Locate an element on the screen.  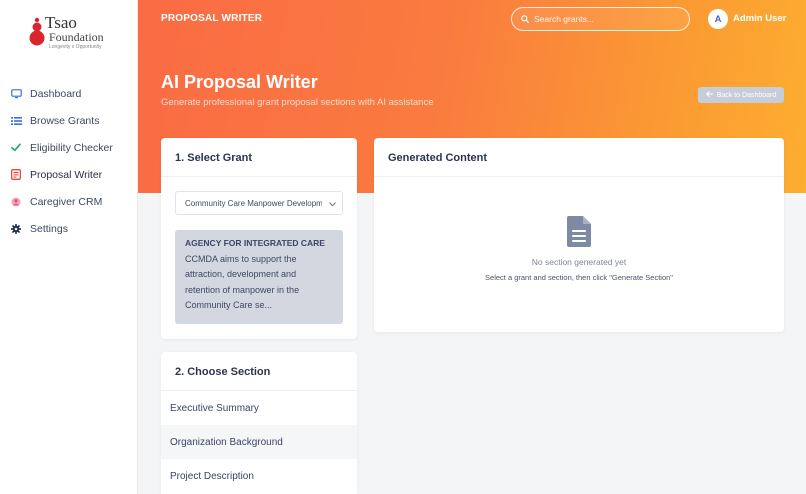
sidebar-item-browse-grants: Browse Grants is located at coordinates (69, 120).